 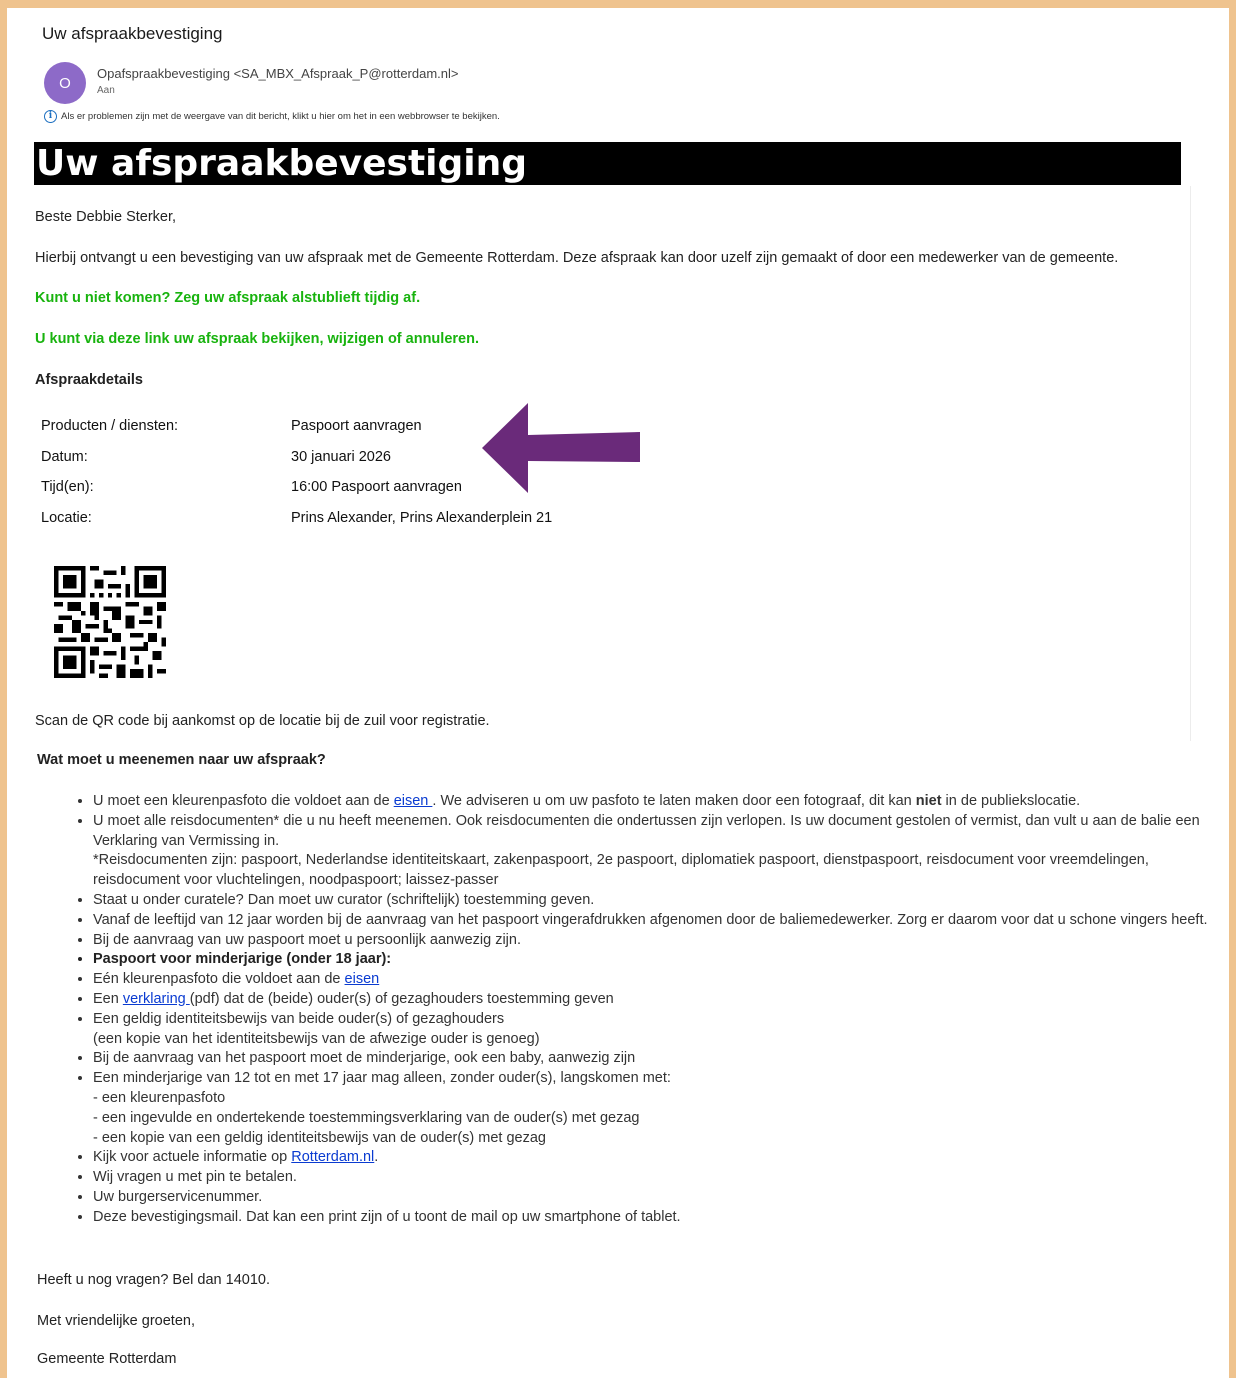 What do you see at coordinates (607, 163) in the screenshot?
I see `banner-title: Uw afspraakbevestiging` at bounding box center [607, 163].